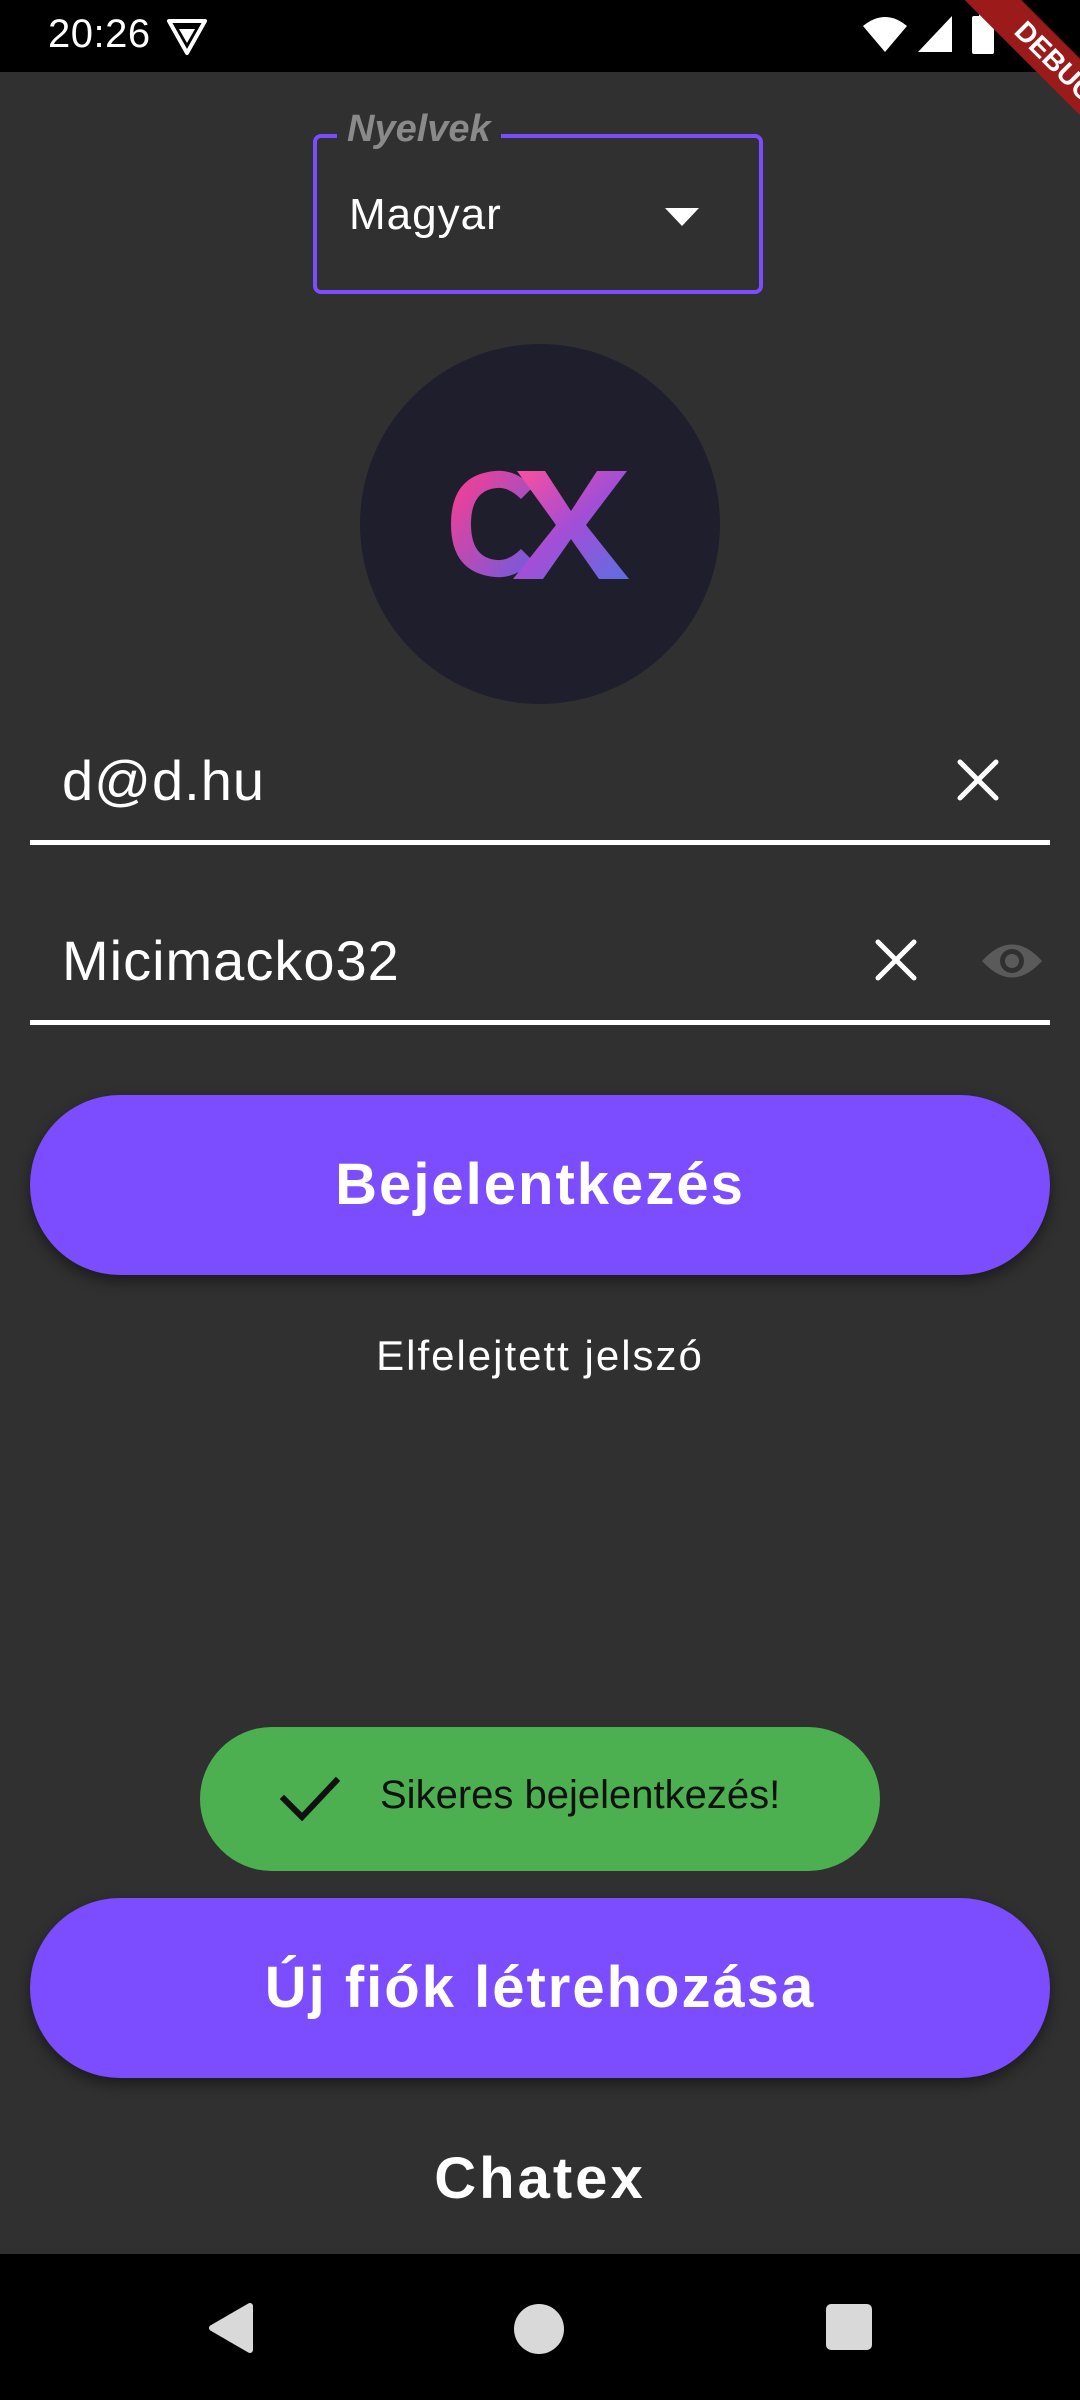  I want to click on forgot-password-link: Elfelejtett jelszó, so click(540, 1356).